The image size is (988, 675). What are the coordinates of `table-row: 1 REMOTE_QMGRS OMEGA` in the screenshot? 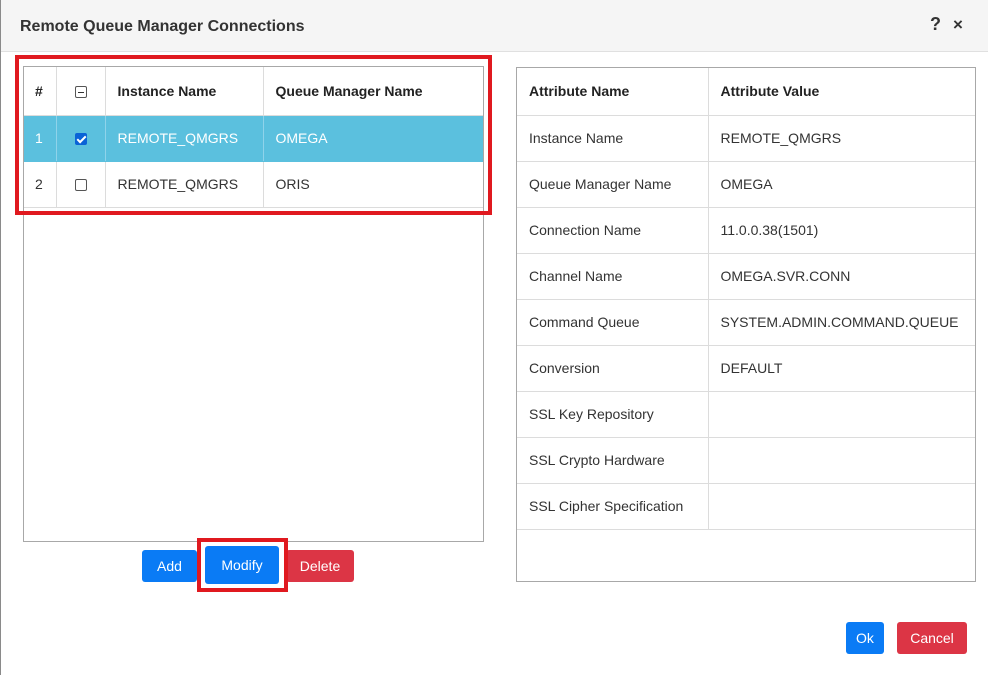 It's located at (253, 138).